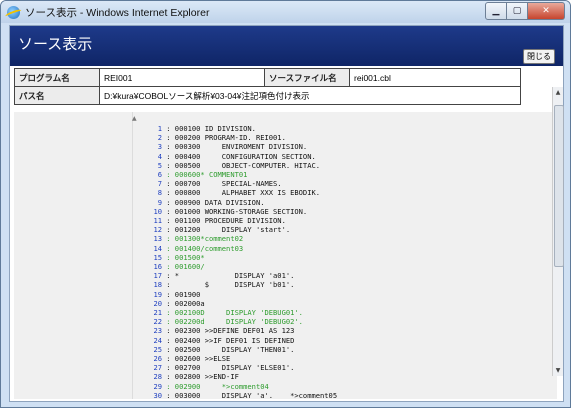 This screenshot has width=571, height=408. Describe the element at coordinates (203, 248) in the screenshot. I see `line-text: : 001400/comment03` at that location.